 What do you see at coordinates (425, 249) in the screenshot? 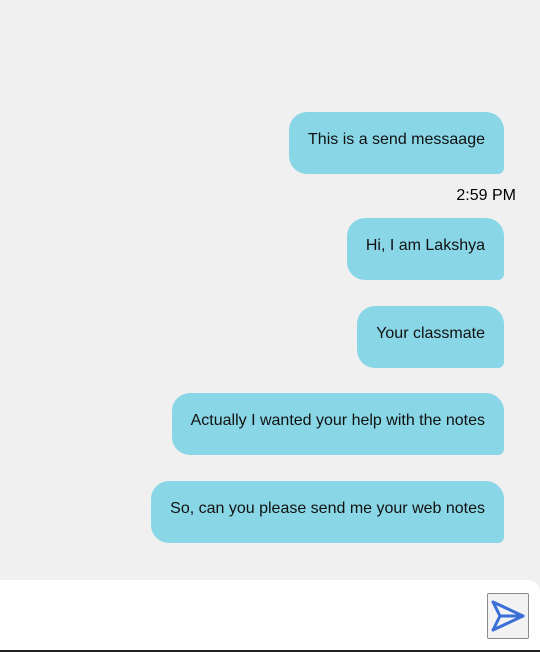
I see `message-bubble: Hi, I am Lakshya` at bounding box center [425, 249].